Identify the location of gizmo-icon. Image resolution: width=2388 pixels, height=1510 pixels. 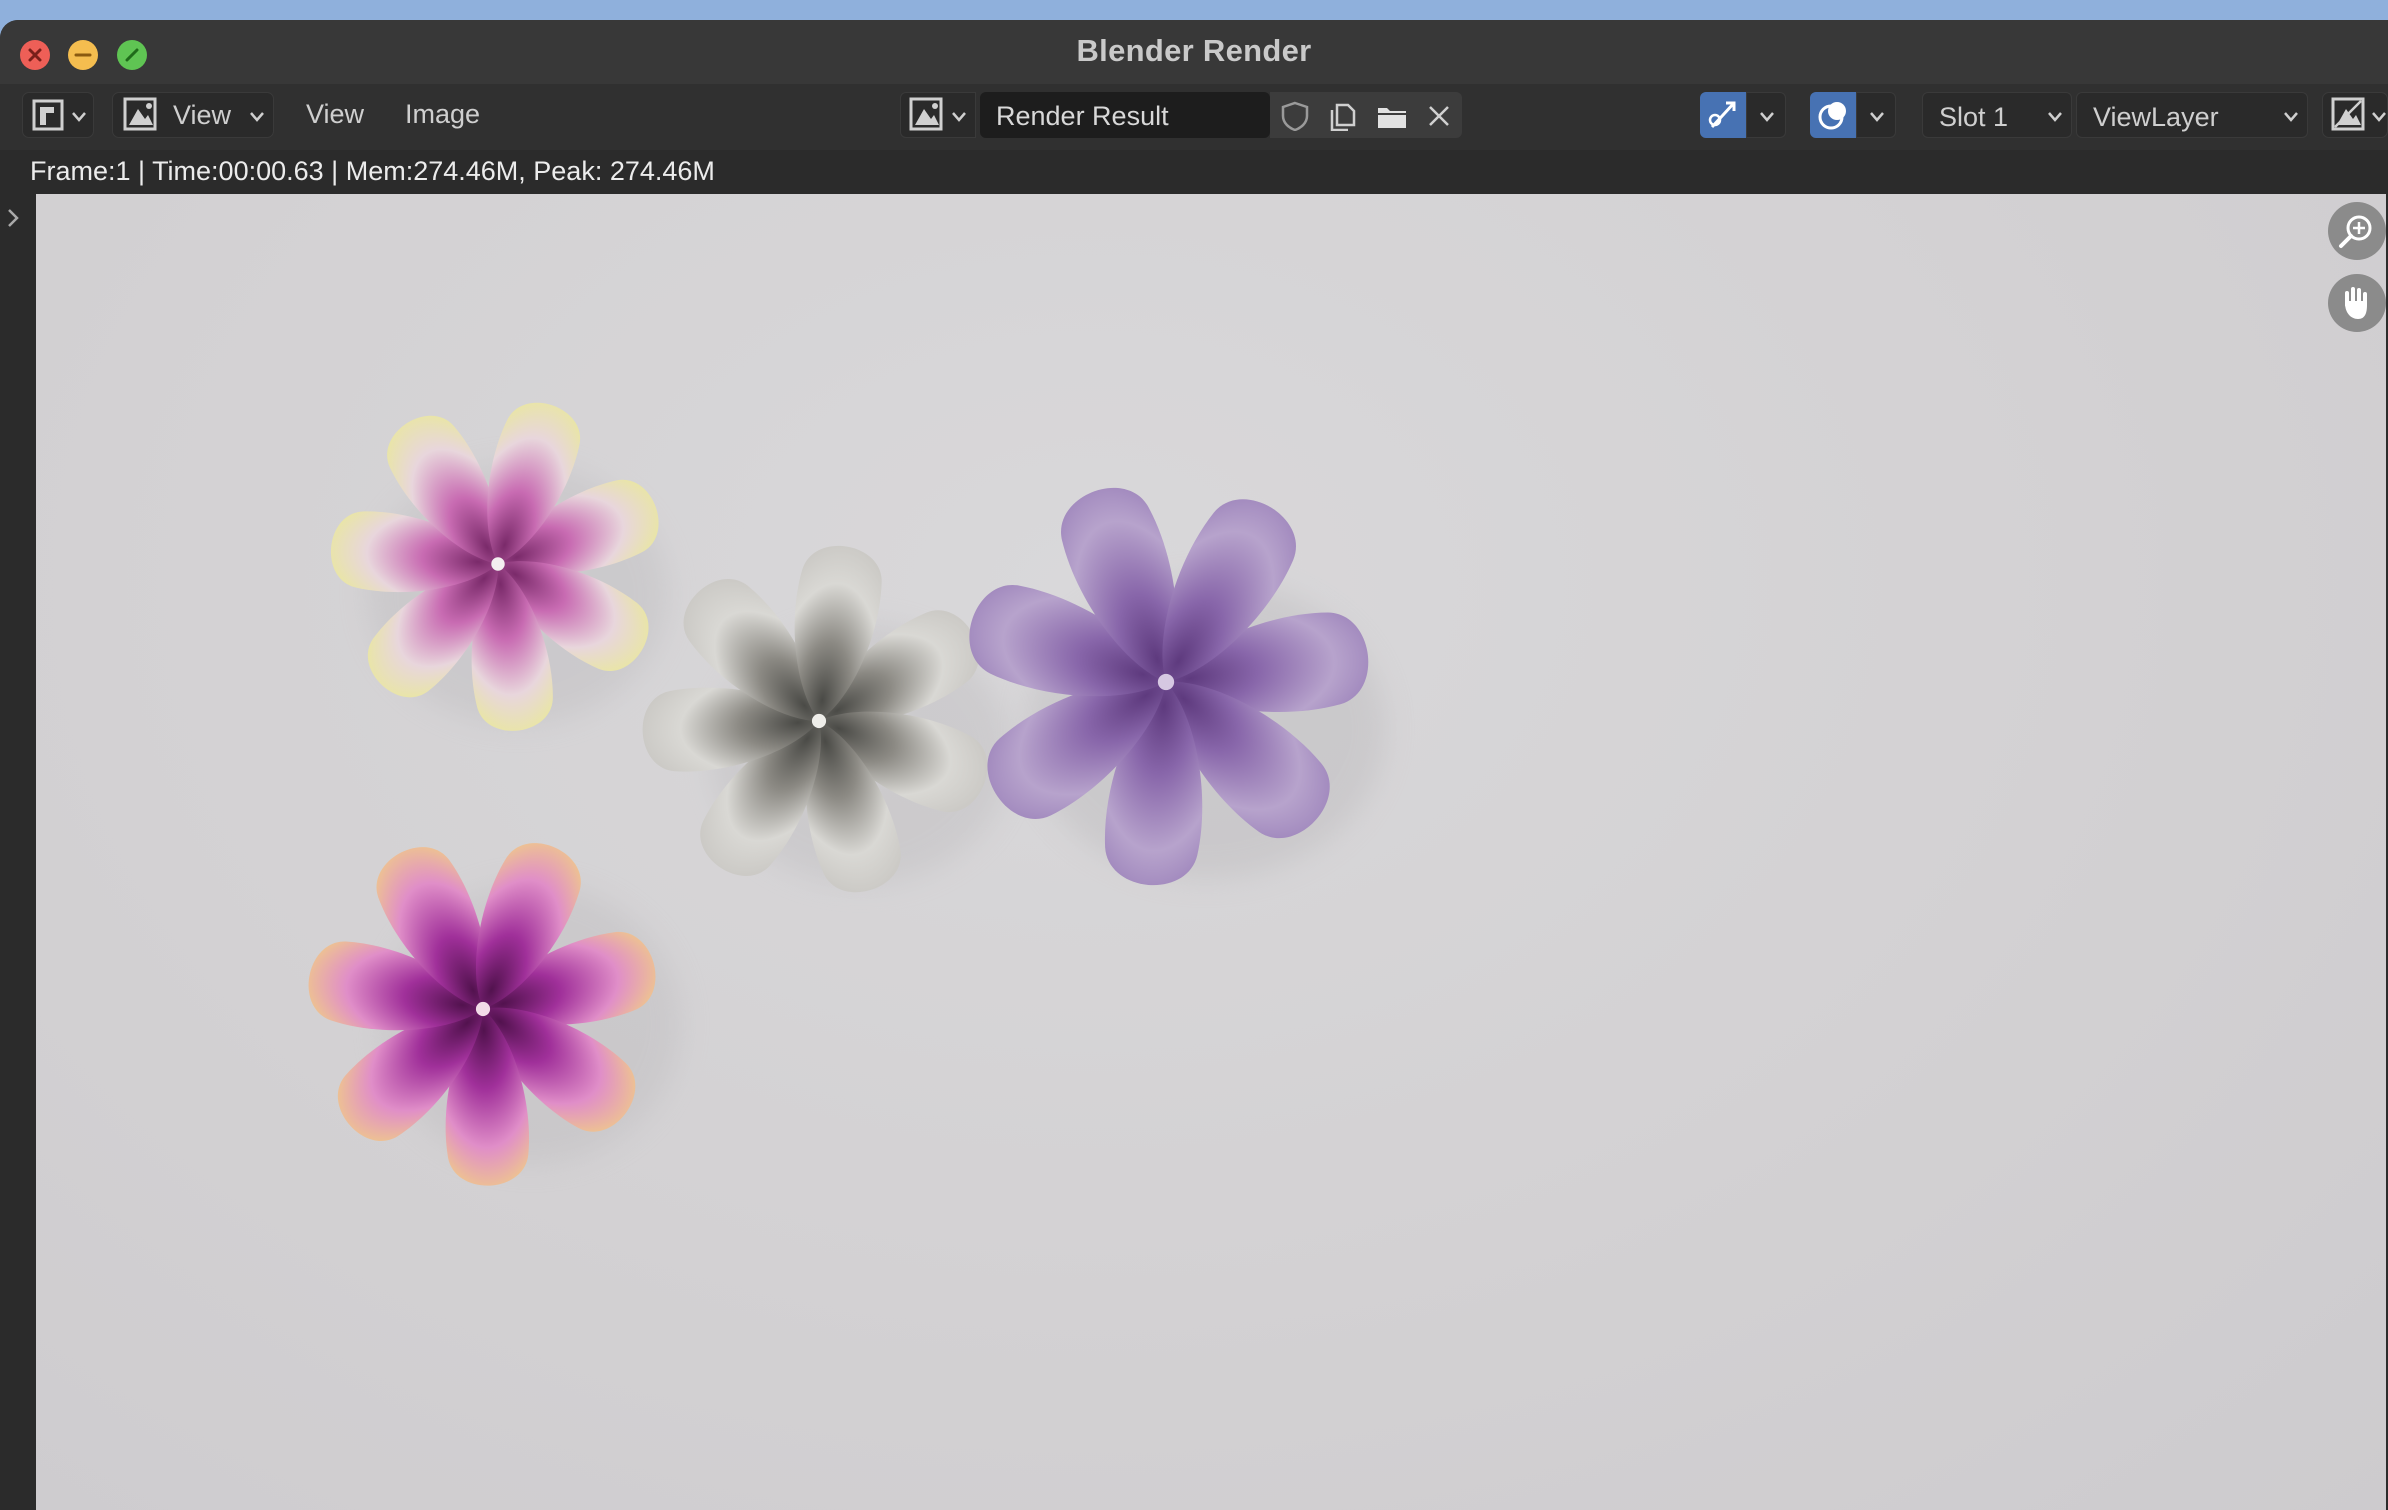
(1722, 115).